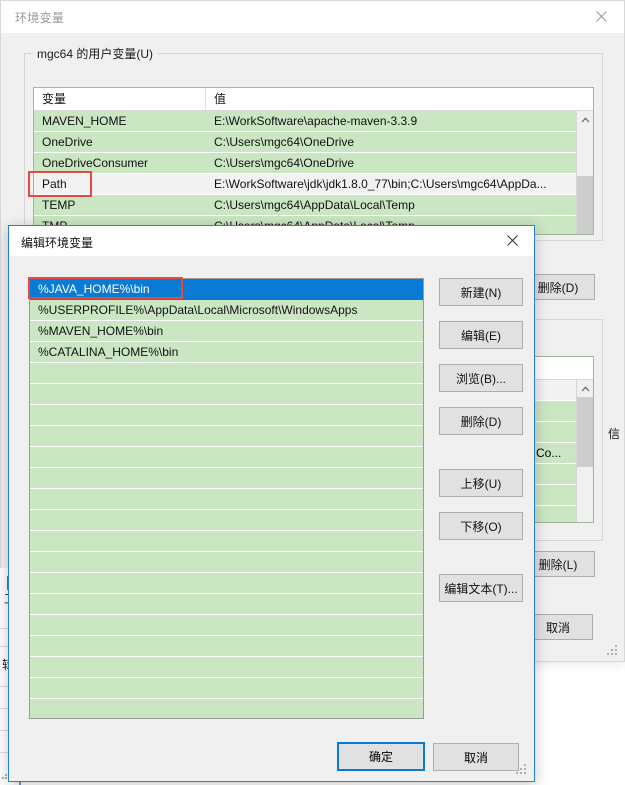  What do you see at coordinates (613, 651) in the screenshot?
I see `resize-grip` at bounding box center [613, 651].